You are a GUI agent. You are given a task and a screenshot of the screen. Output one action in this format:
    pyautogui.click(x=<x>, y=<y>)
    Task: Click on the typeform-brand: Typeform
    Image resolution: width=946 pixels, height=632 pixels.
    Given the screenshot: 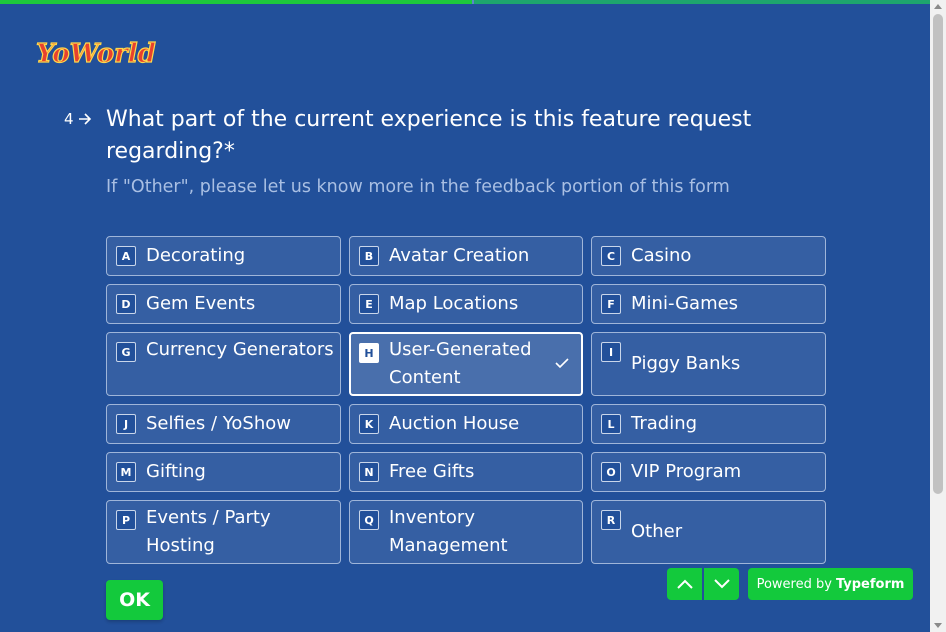 What is the action you would take?
    pyautogui.click(x=870, y=584)
    